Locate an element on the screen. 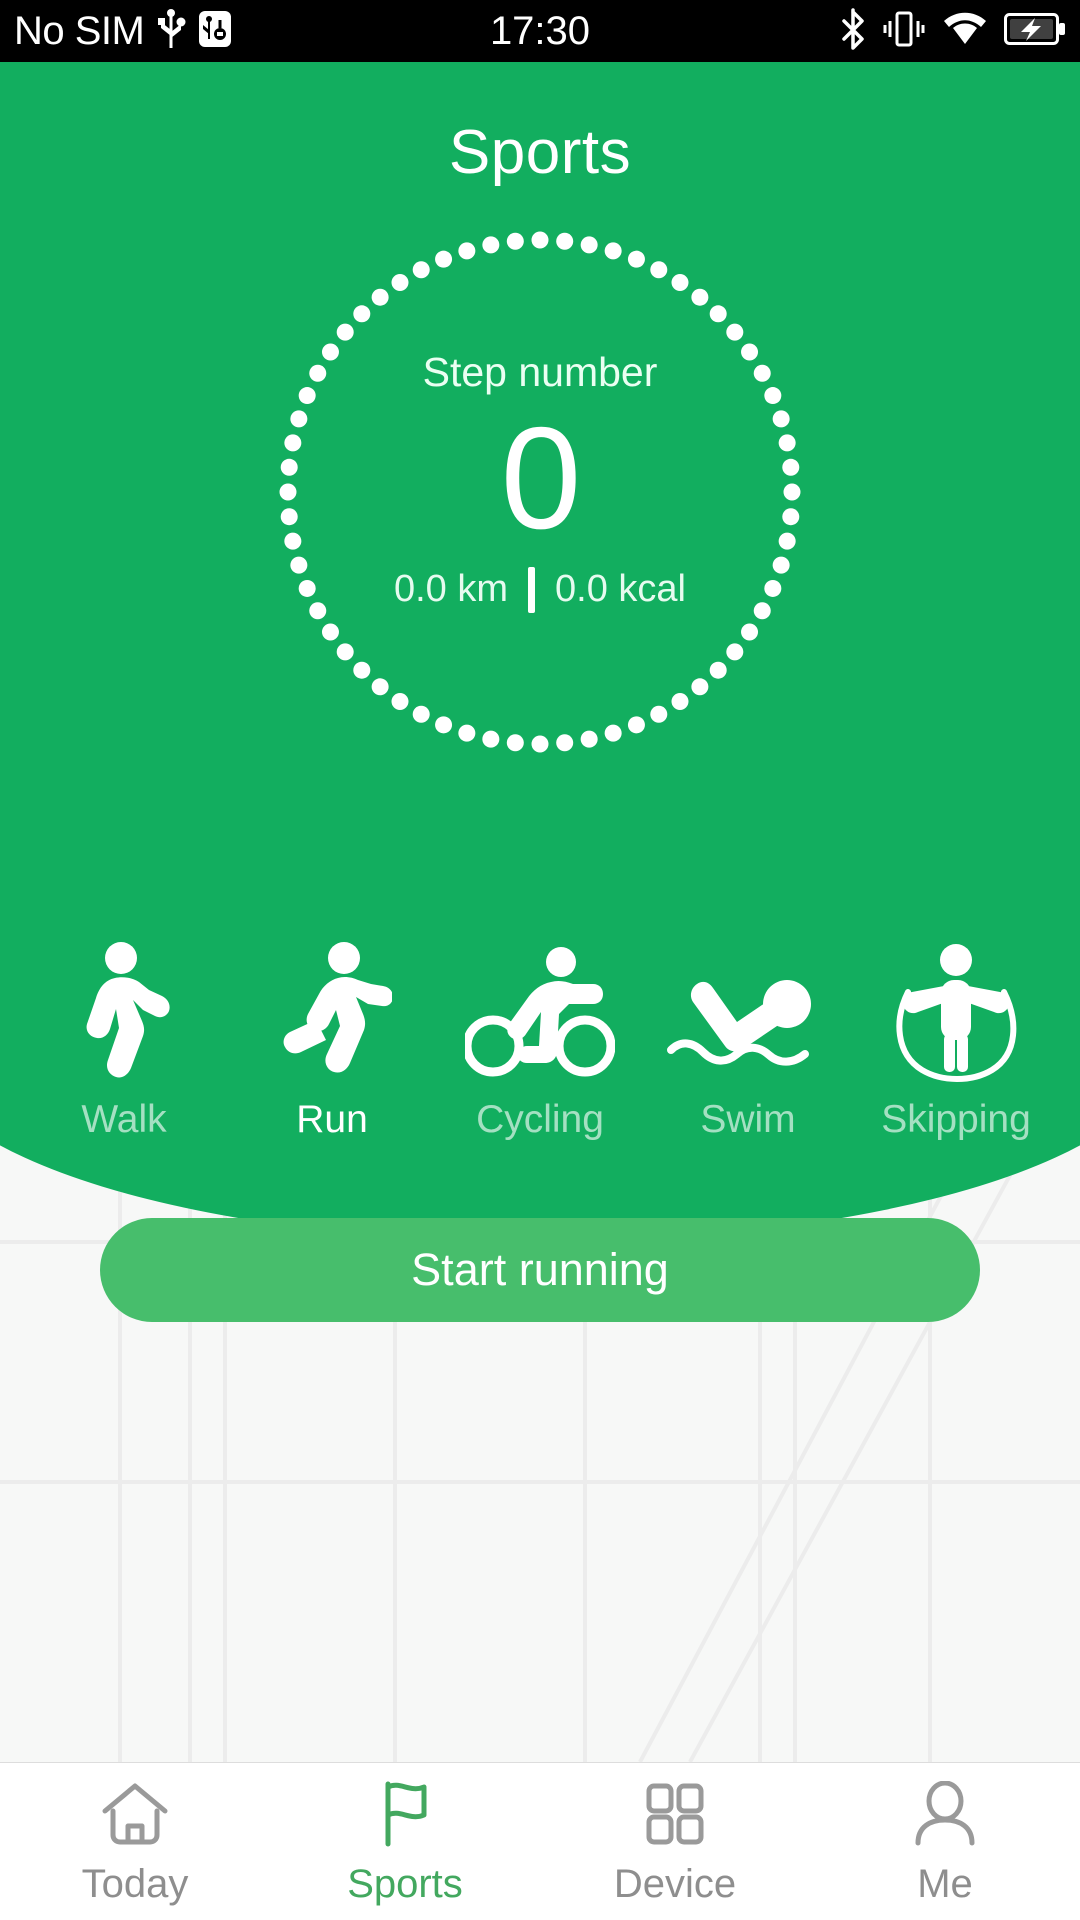  metric-divider is located at coordinates (532, 589).